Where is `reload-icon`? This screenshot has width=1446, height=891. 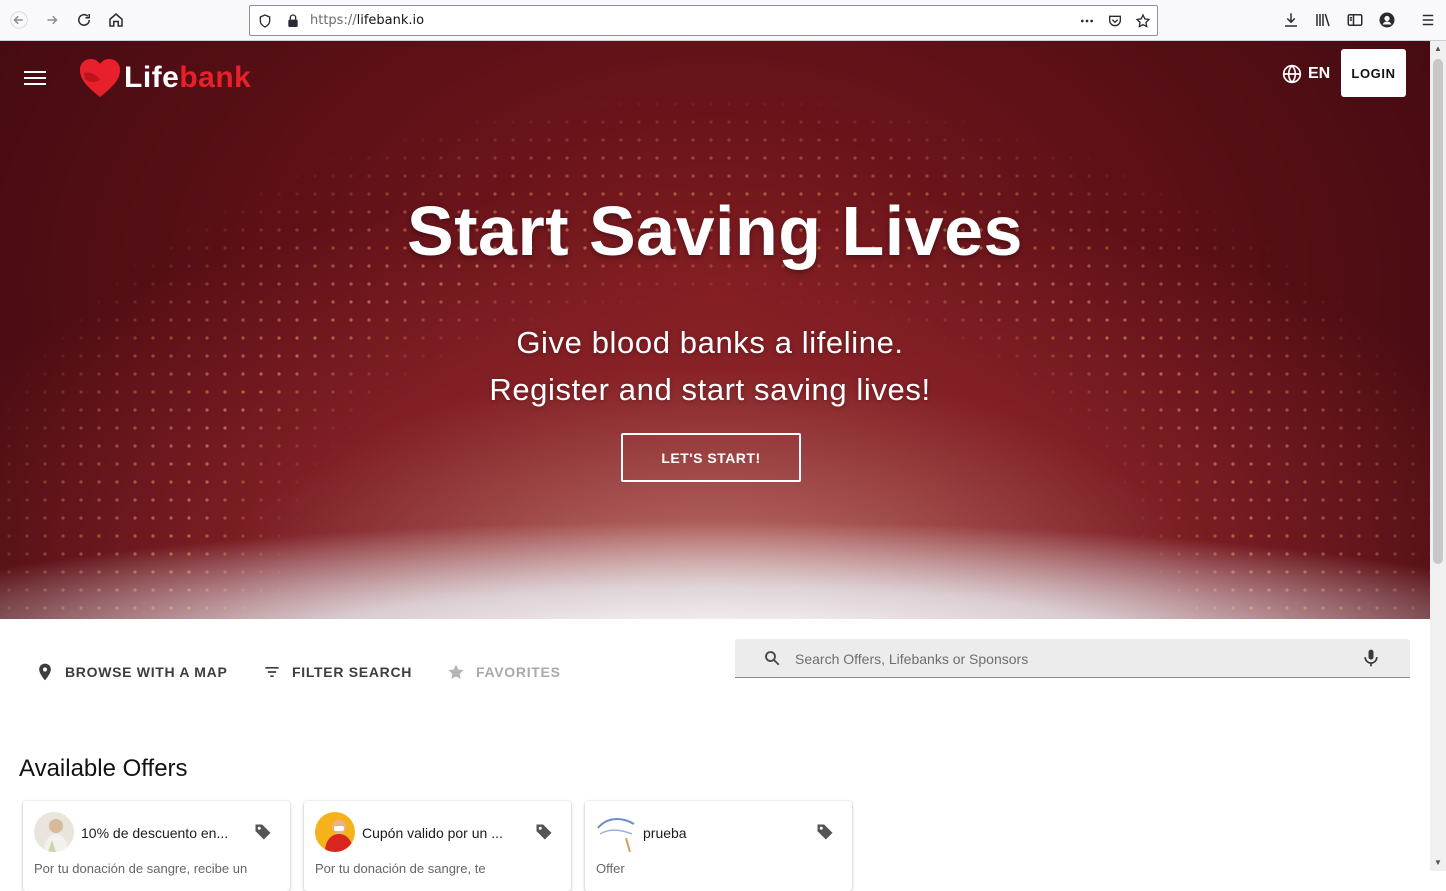 reload-icon is located at coordinates (84, 20).